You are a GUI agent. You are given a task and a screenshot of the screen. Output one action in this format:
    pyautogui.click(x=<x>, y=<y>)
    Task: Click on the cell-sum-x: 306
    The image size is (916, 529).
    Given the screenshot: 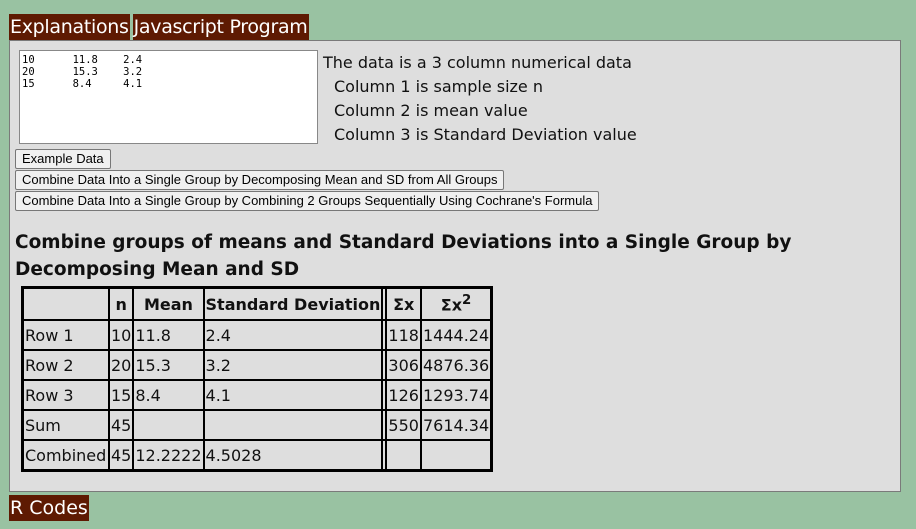 What is the action you would take?
    pyautogui.click(x=403, y=365)
    